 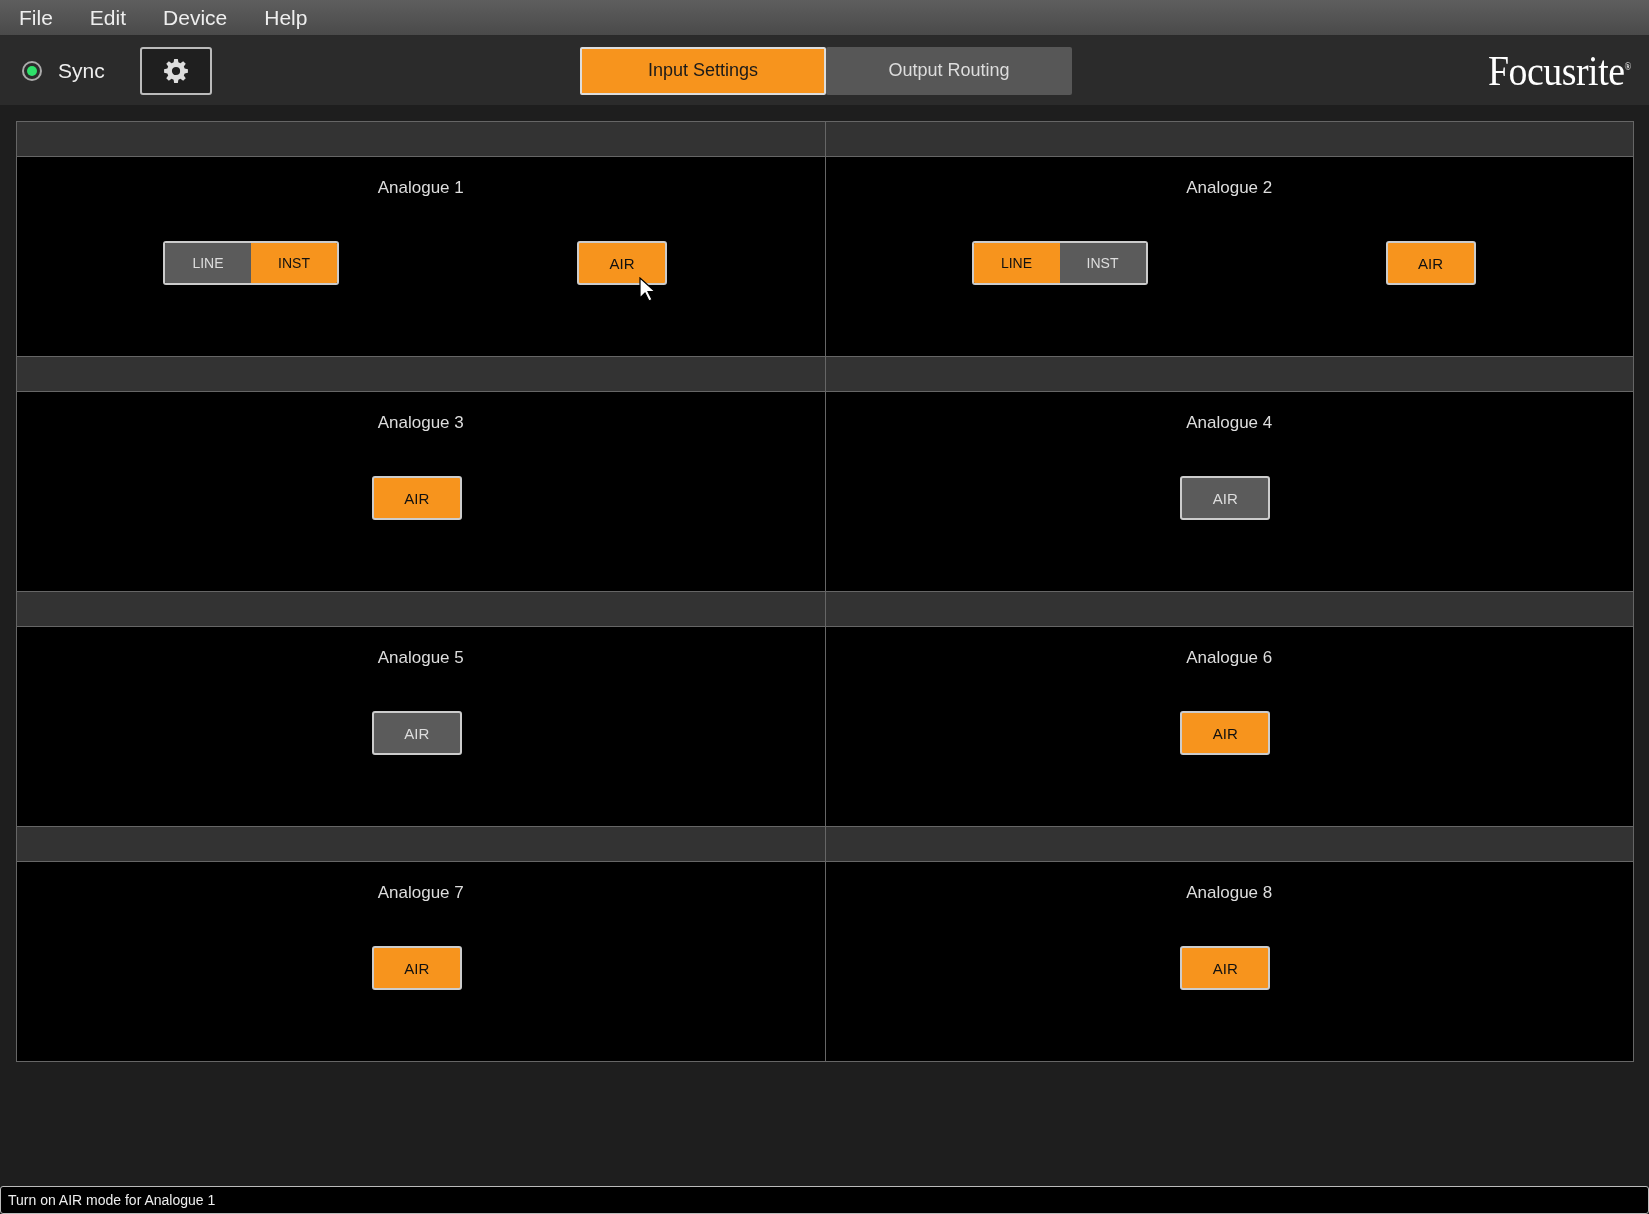 I want to click on logo: Focusrite$^{®}$, so click(x=1559, y=70).